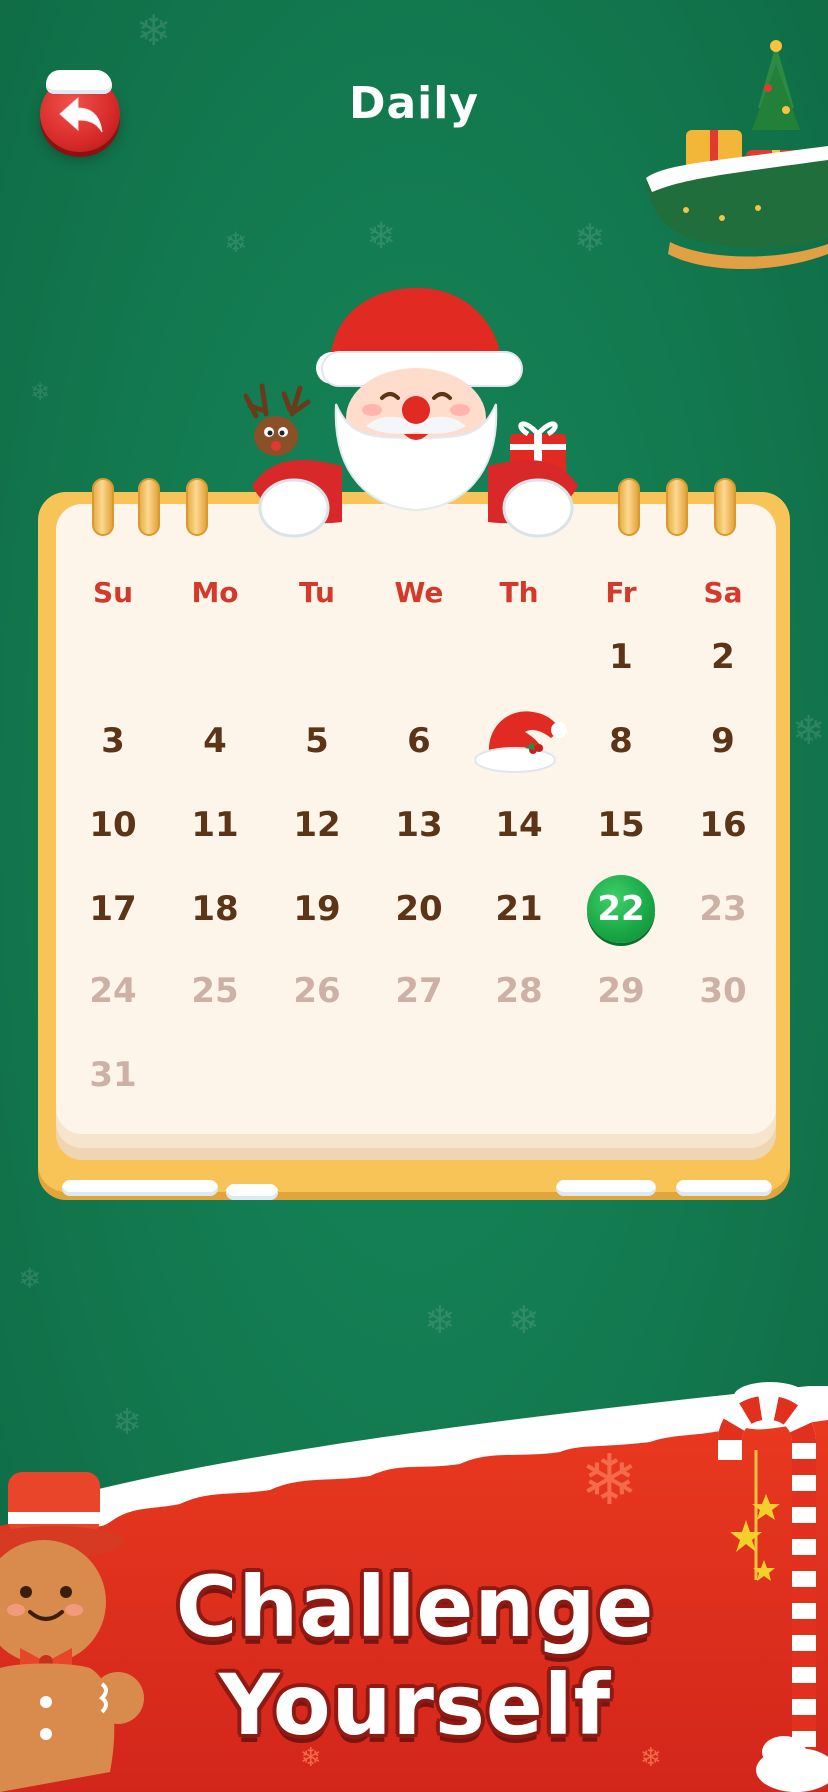 The image size is (828, 1792). I want to click on weekday-label-th: Th, so click(519, 592).